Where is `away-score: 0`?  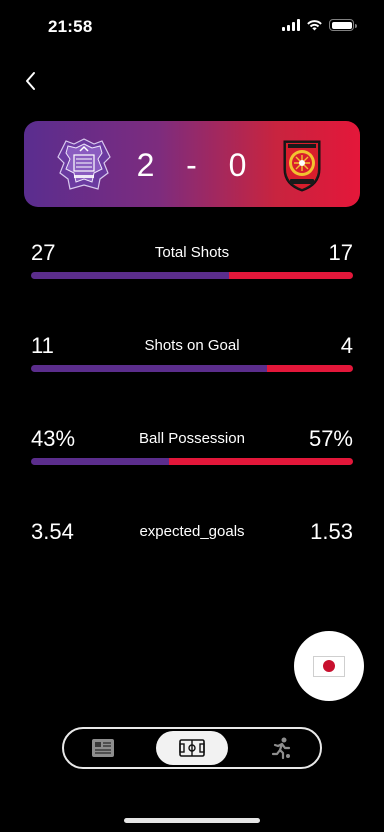 away-score: 0 is located at coordinates (238, 165).